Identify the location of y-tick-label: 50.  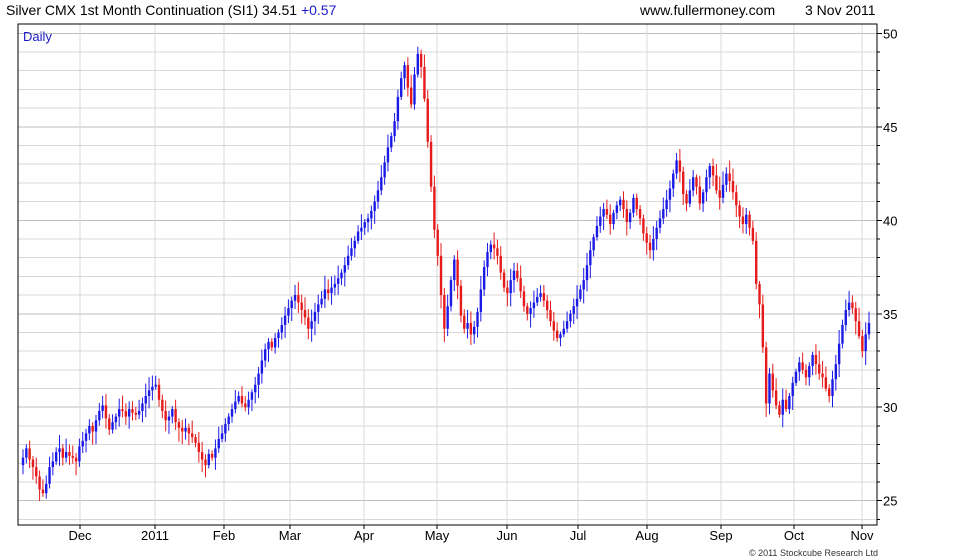
(890, 33).